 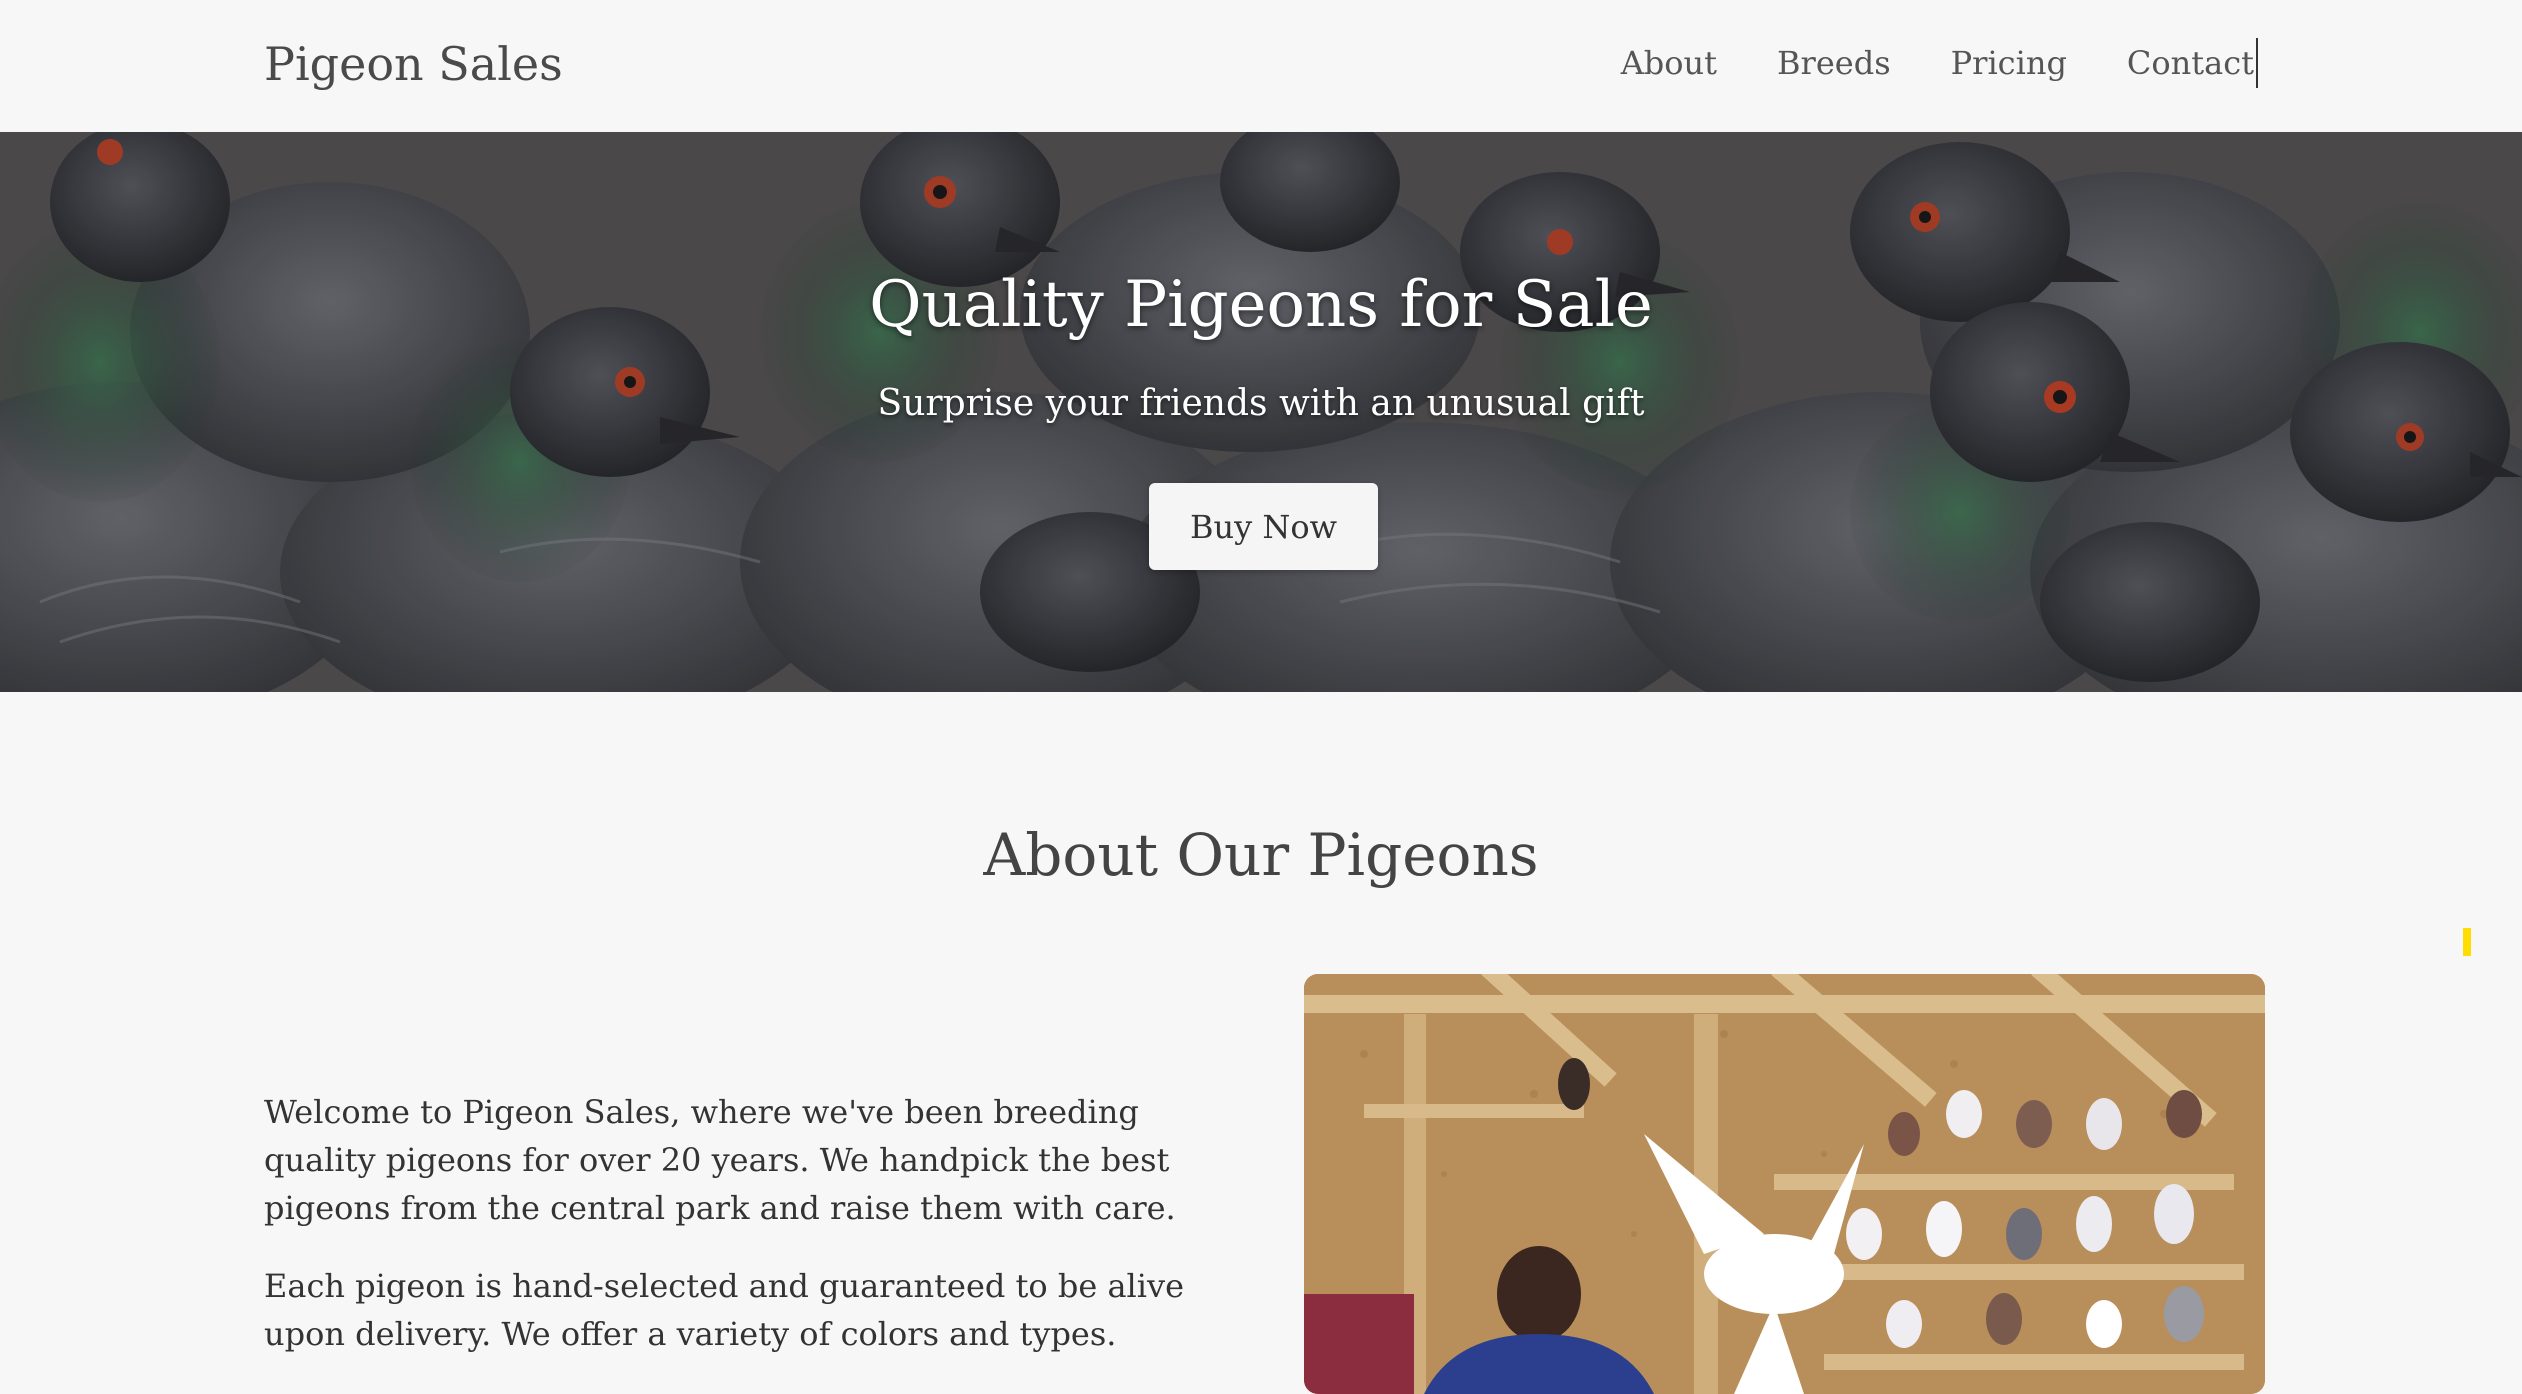 I want to click on main-nav: About Breeds Pricing Contact, so click(x=1939, y=63).